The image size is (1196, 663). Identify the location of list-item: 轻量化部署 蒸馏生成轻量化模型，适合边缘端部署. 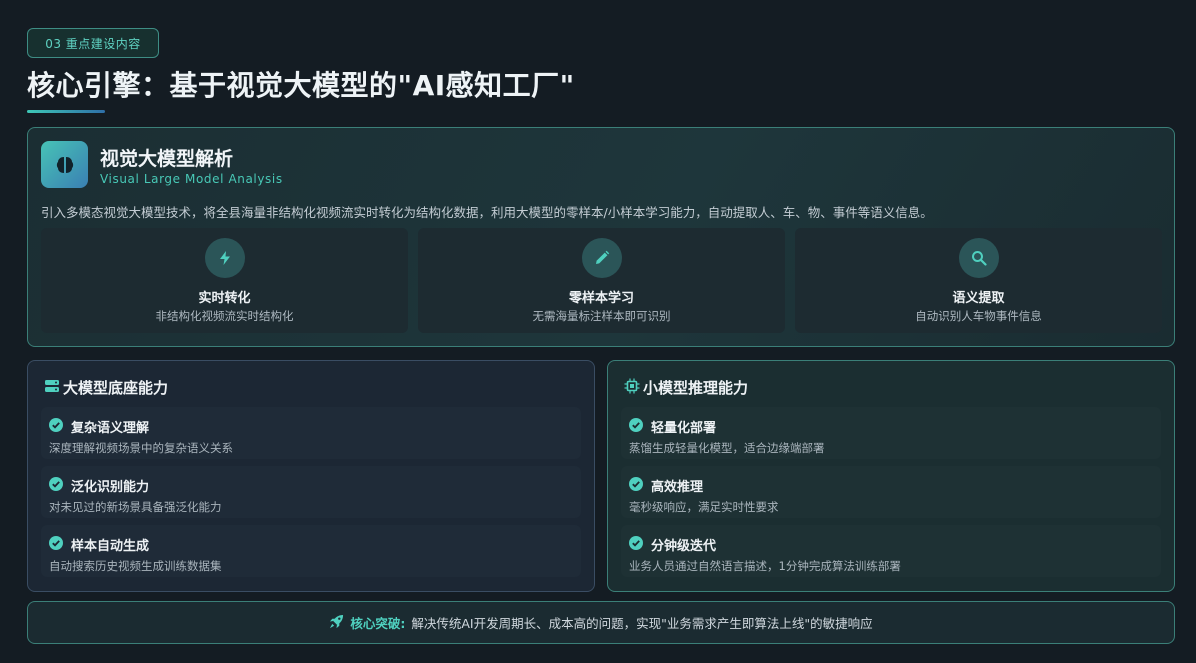
(891, 433).